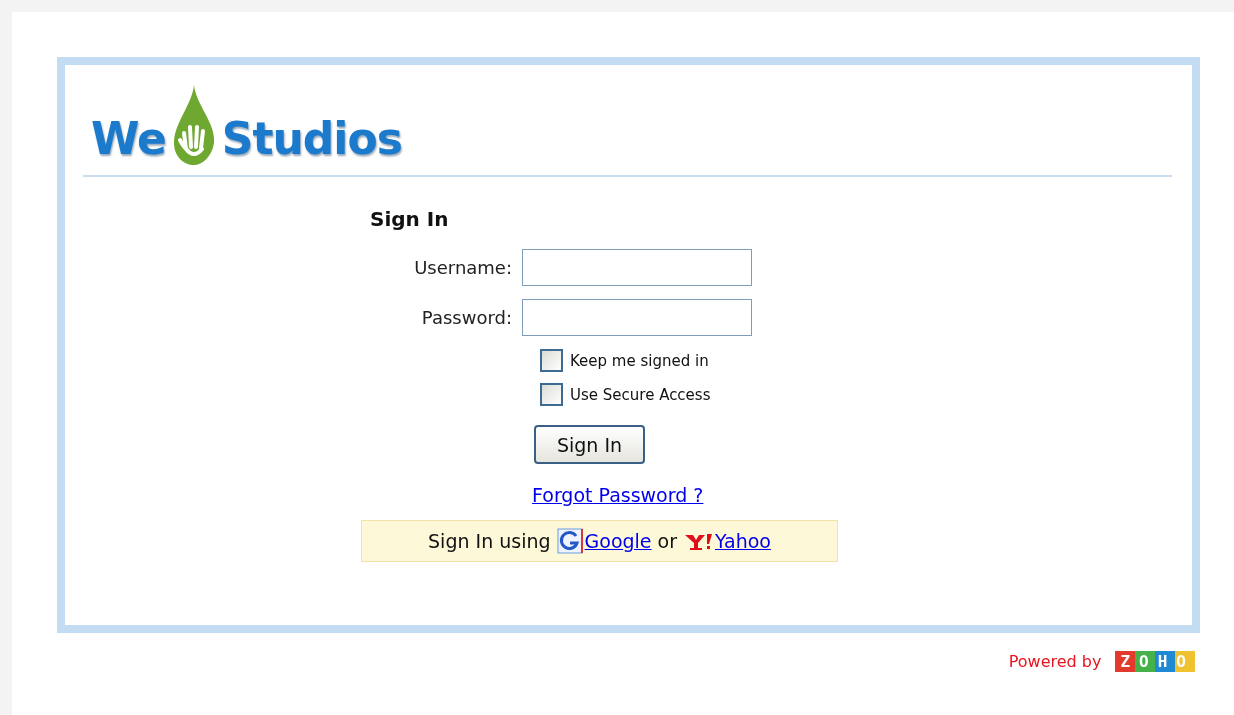 The width and height of the screenshot is (1234, 715). Describe the element at coordinates (618, 495) in the screenshot. I see `forgot-password-link: Forgot Password ?` at that location.